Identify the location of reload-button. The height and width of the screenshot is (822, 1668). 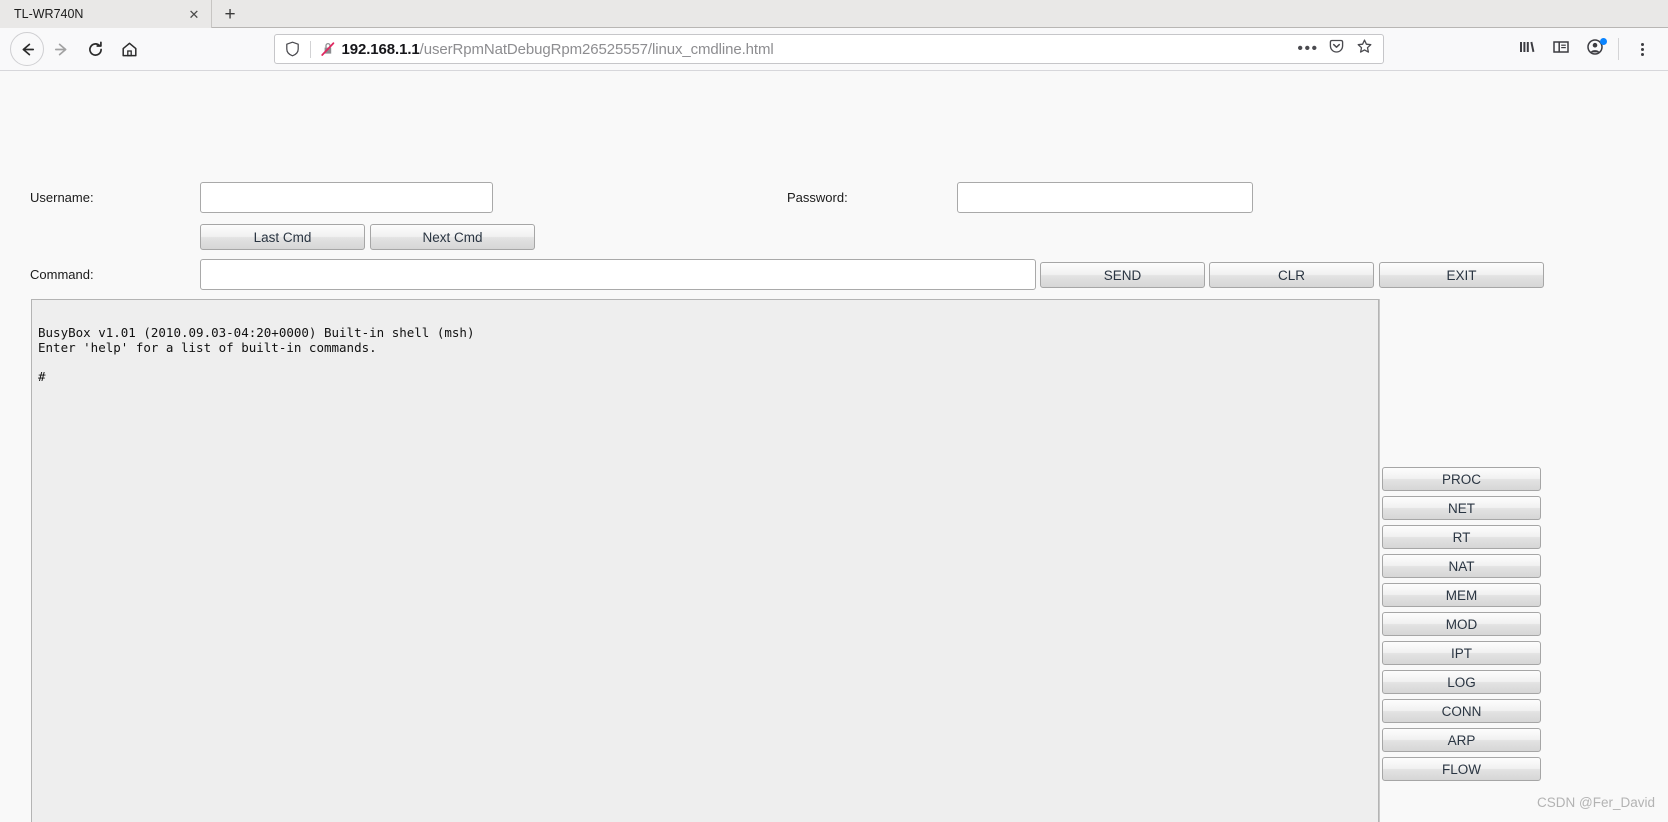
(95, 49).